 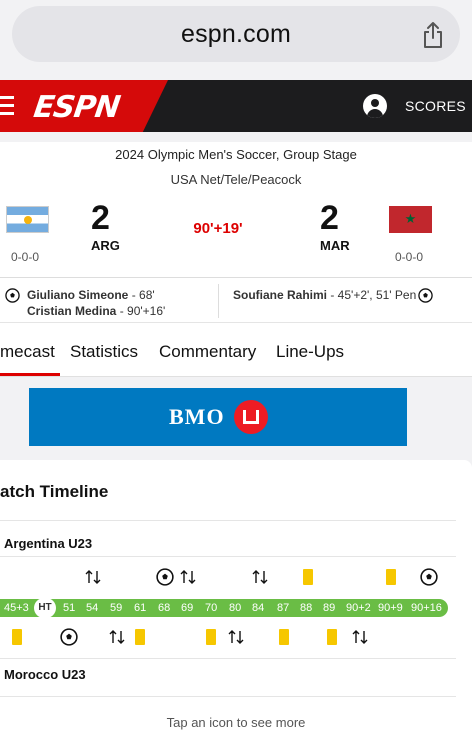 I want to click on away-scorer-1: Soufiane Rahimi - 45'+2', 51' Pen, so click(x=325, y=295).